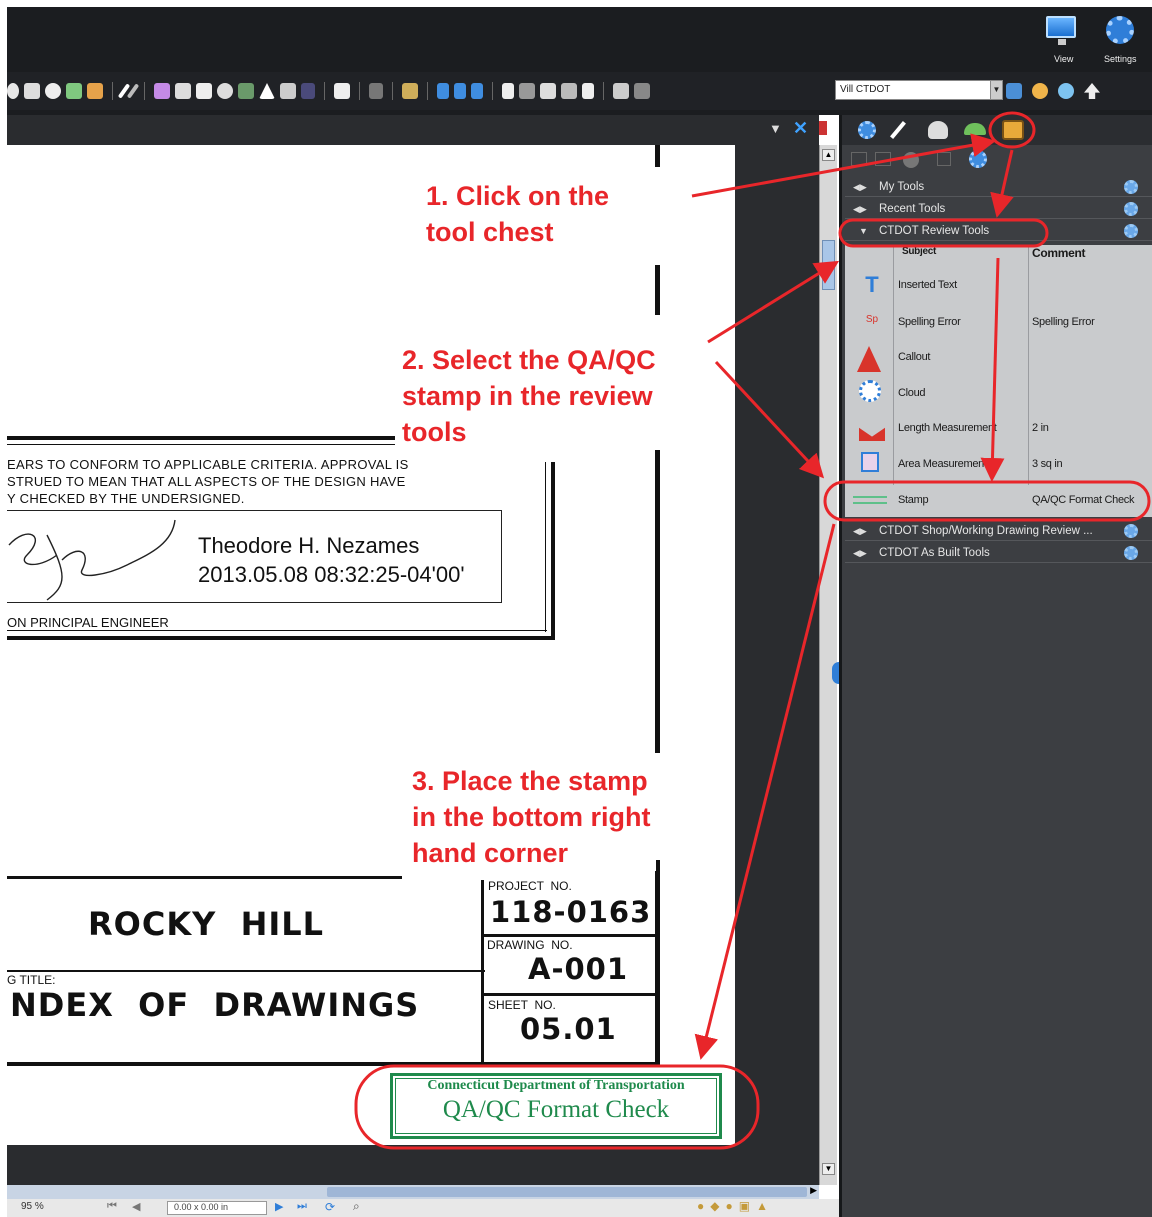 This screenshot has width=1152, height=1217. What do you see at coordinates (943, 233) in the screenshot?
I see `highlight-review-tools` at bounding box center [943, 233].